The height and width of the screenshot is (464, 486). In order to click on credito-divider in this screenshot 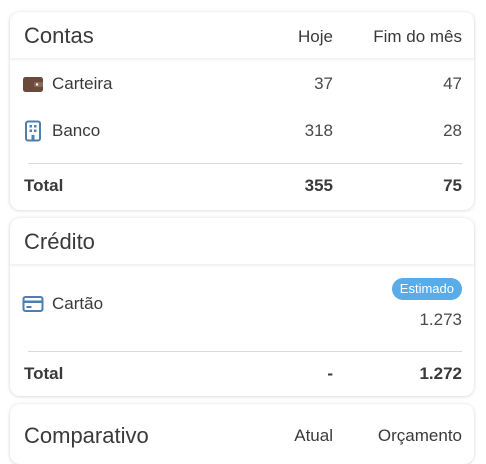, I will do `click(245, 351)`.